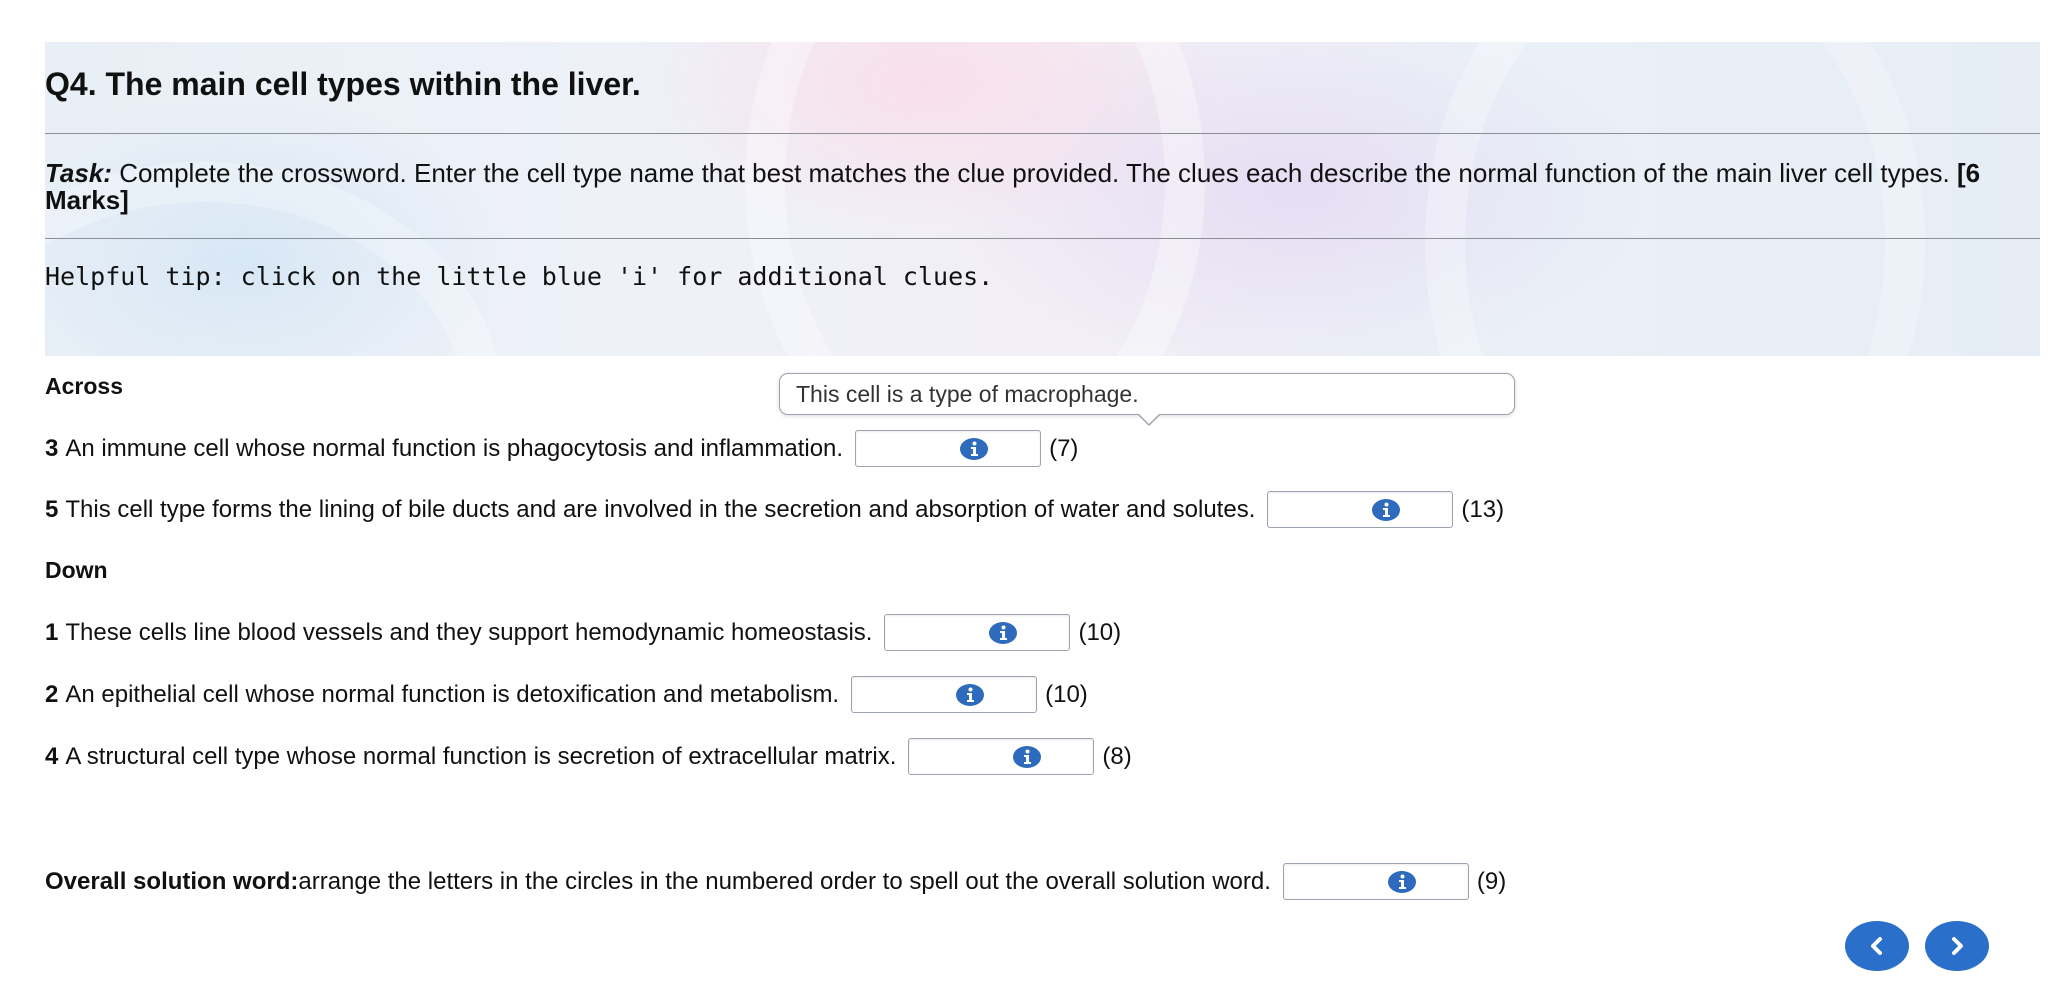 The height and width of the screenshot is (998, 2056). Describe the element at coordinates (52, 632) in the screenshot. I see `clue-number: 1` at that location.